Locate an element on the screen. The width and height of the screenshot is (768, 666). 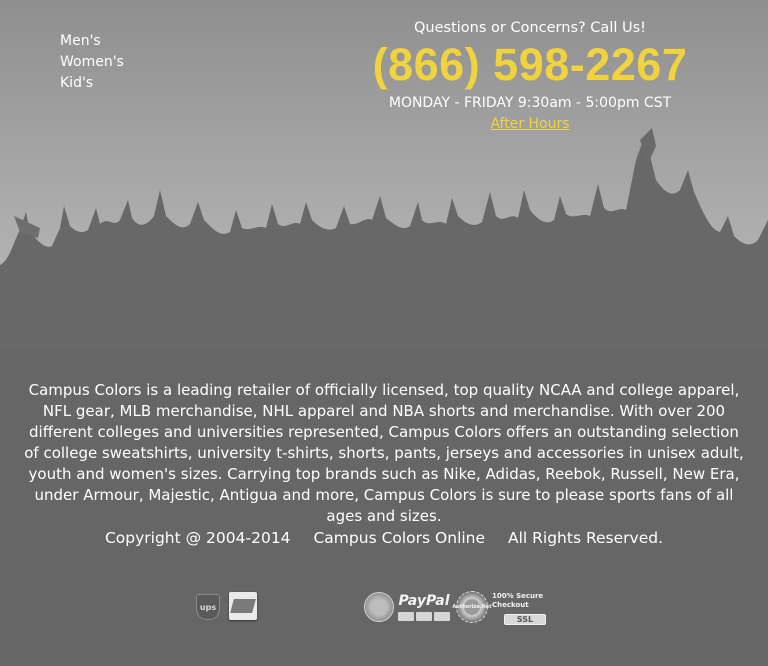
secure-checkout-badge: 100% Secure Checkout SSL is located at coordinates (531, 608).